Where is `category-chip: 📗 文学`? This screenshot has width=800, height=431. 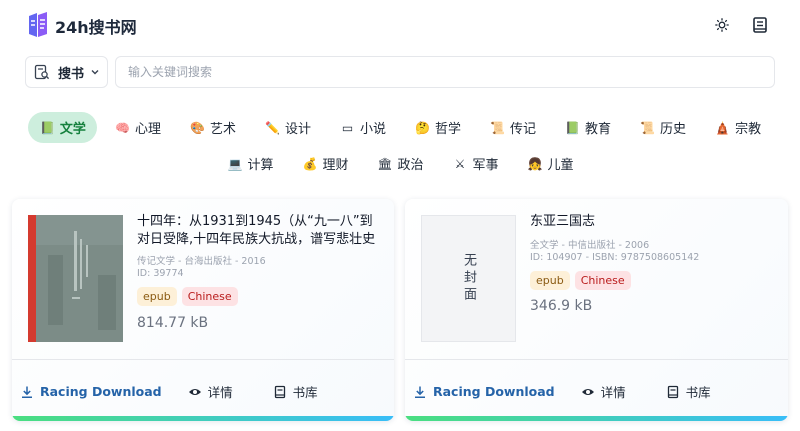 category-chip: 📗 文学 is located at coordinates (62, 127).